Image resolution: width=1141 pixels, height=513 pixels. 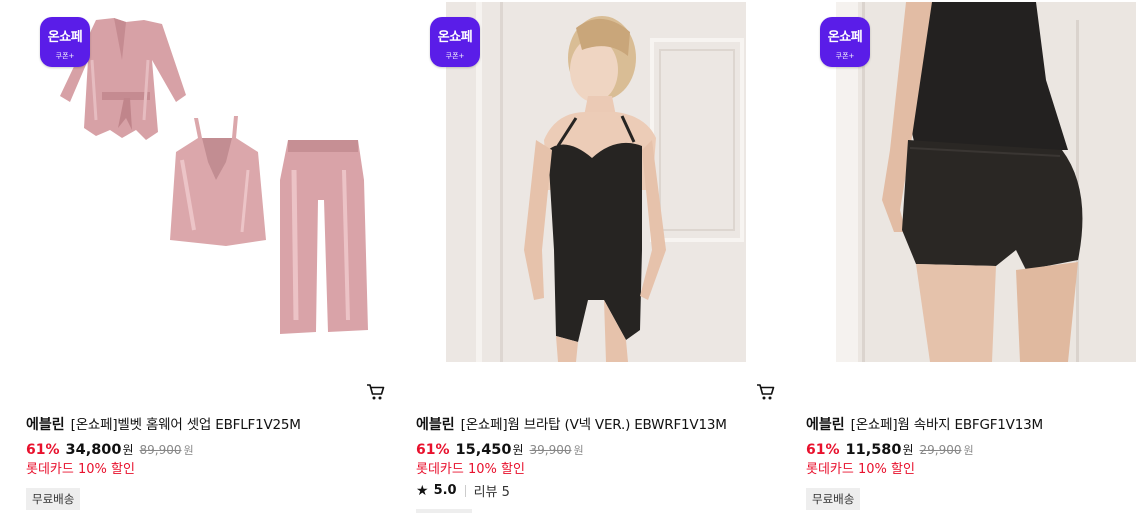 I want to click on product-title: 에블린 [온쇼페]웜 속바지 EBFGF1V13M, so click(x=924, y=425).